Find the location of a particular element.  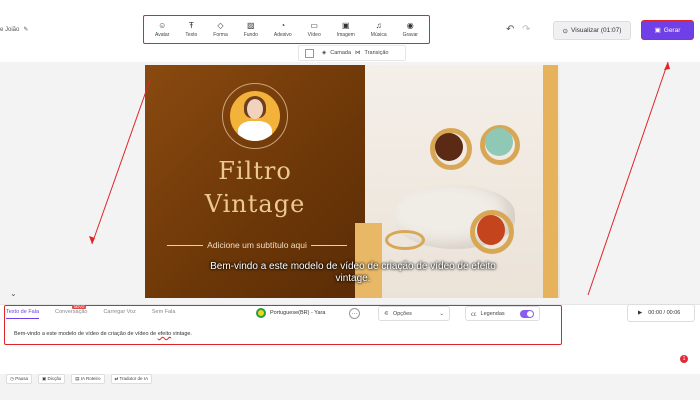

background-icon: ▨ is located at coordinates (251, 25).